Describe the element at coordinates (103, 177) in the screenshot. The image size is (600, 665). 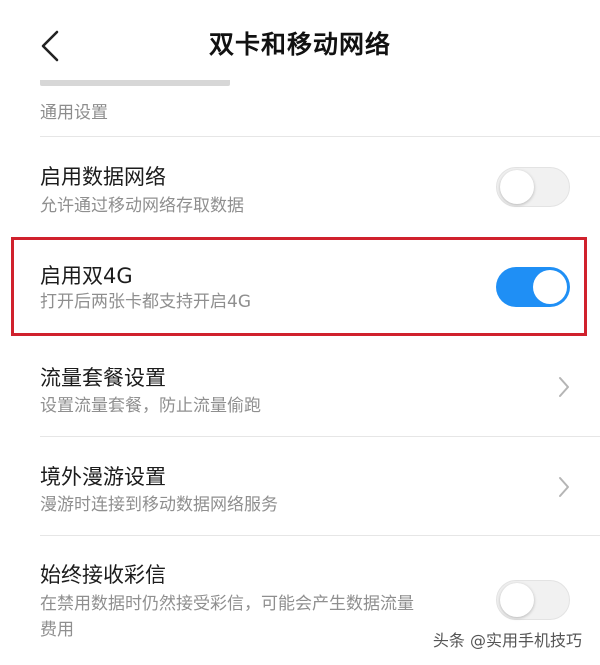
I see `setting-label: 启用数据网络` at that location.